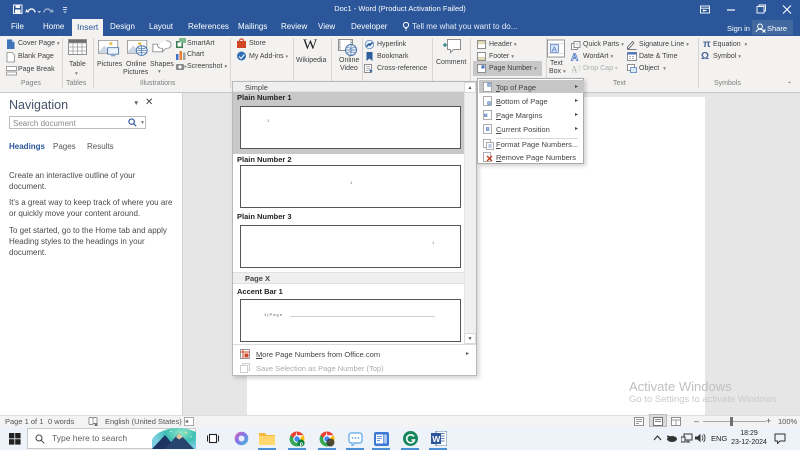 The width and height of the screenshot is (800, 450). Describe the element at coordinates (436, 439) in the screenshot. I see `svg-text: W` at that location.